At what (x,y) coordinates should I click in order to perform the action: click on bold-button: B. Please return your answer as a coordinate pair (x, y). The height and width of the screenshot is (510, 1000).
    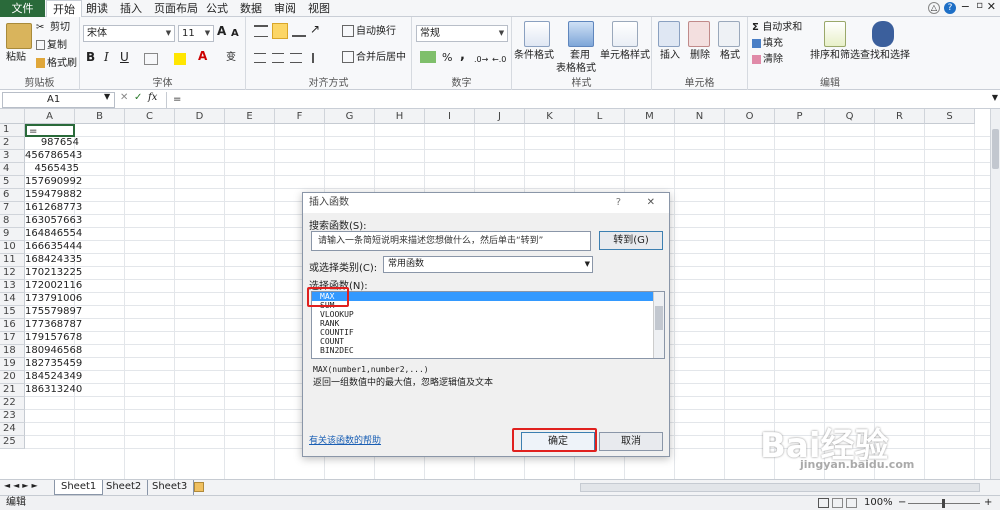
    Looking at the image, I should click on (90, 57).